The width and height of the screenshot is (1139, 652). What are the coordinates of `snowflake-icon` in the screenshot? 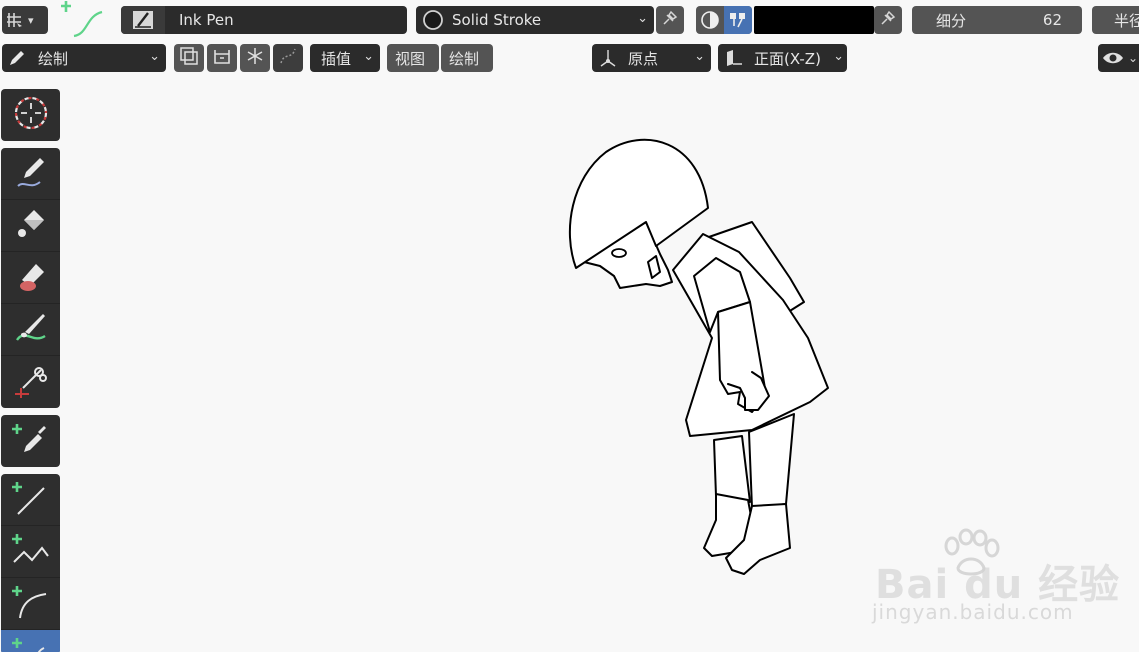 It's located at (255, 58).